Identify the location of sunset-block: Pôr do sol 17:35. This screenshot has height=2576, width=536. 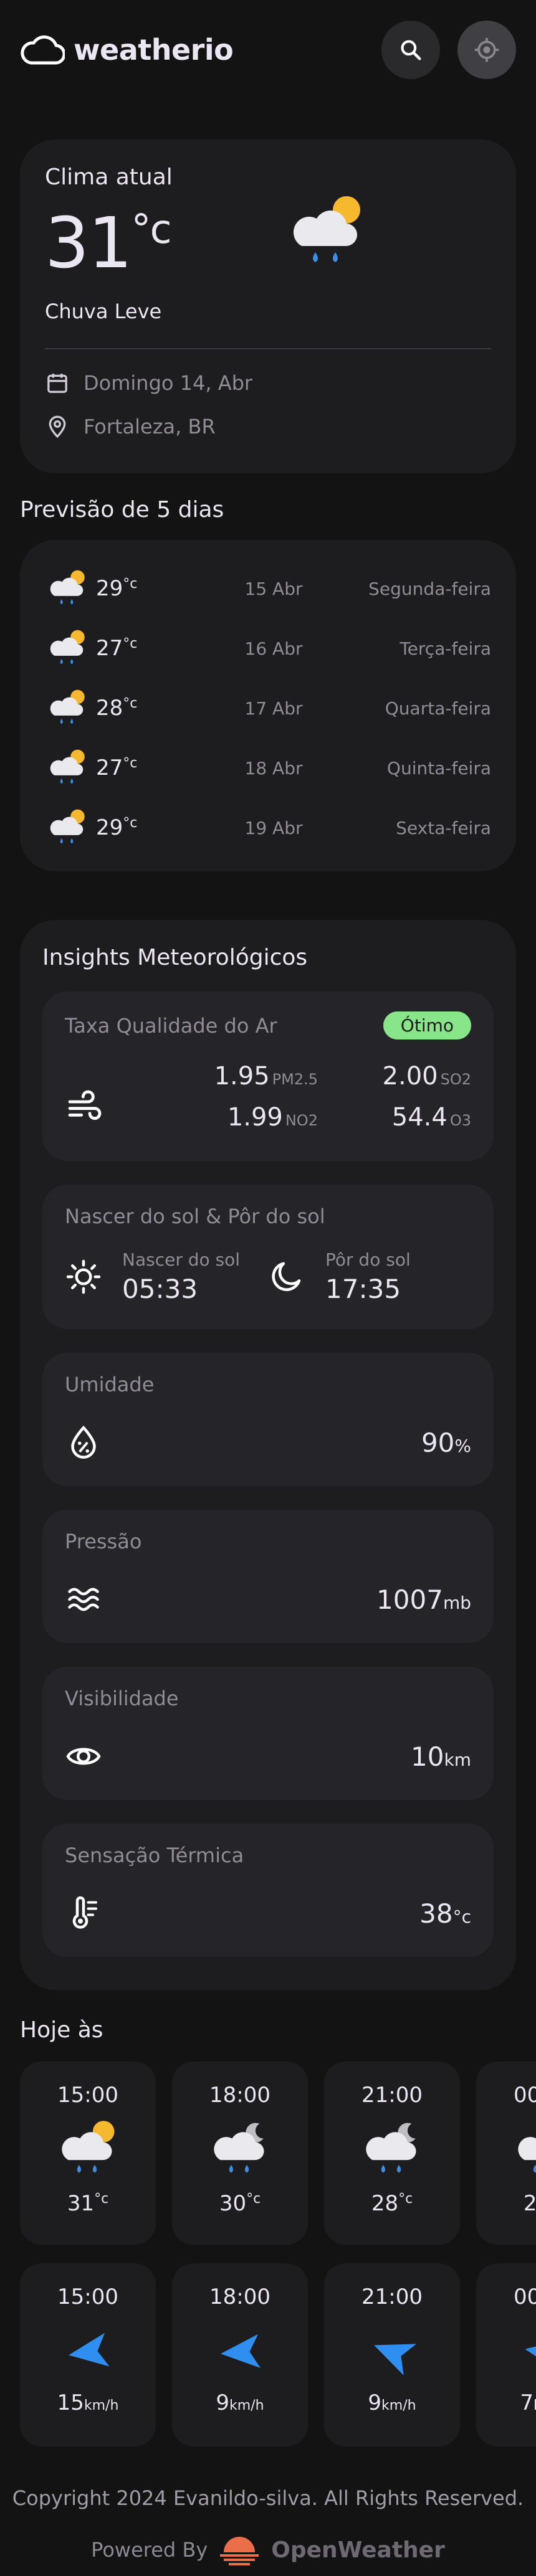
(369, 1276).